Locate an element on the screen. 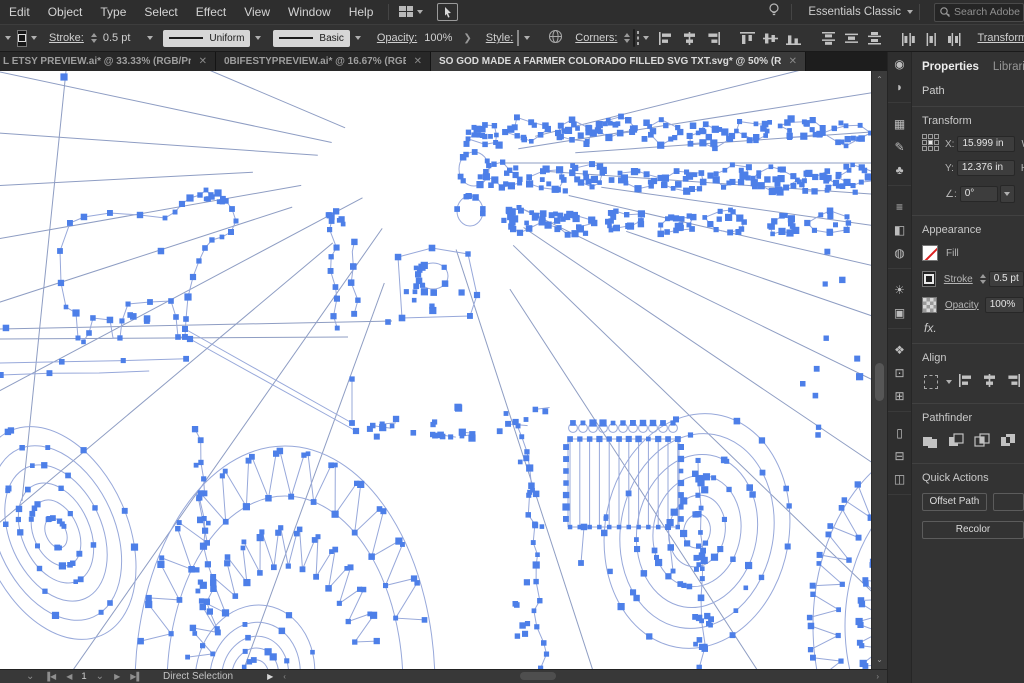  pathfinder-unite-icon is located at coordinates (930, 442).